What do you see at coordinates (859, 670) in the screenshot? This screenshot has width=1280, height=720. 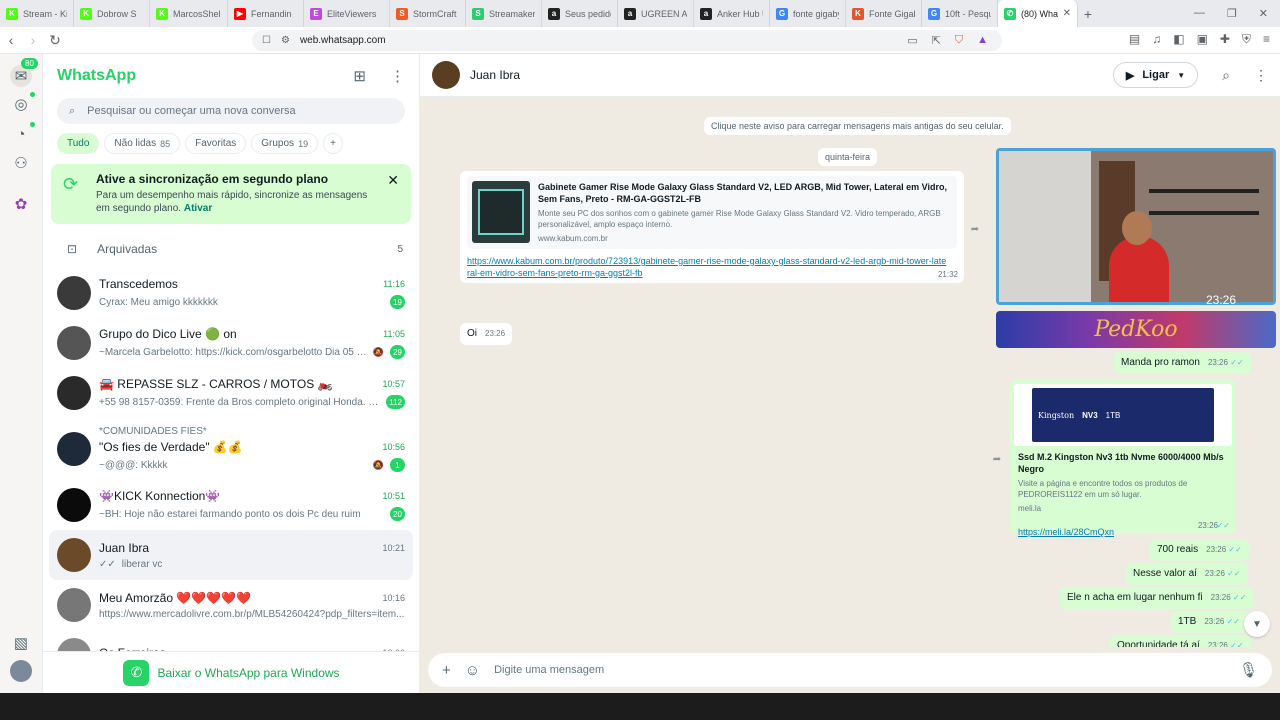 I see `message-input: Digite uma mensagem` at bounding box center [859, 670].